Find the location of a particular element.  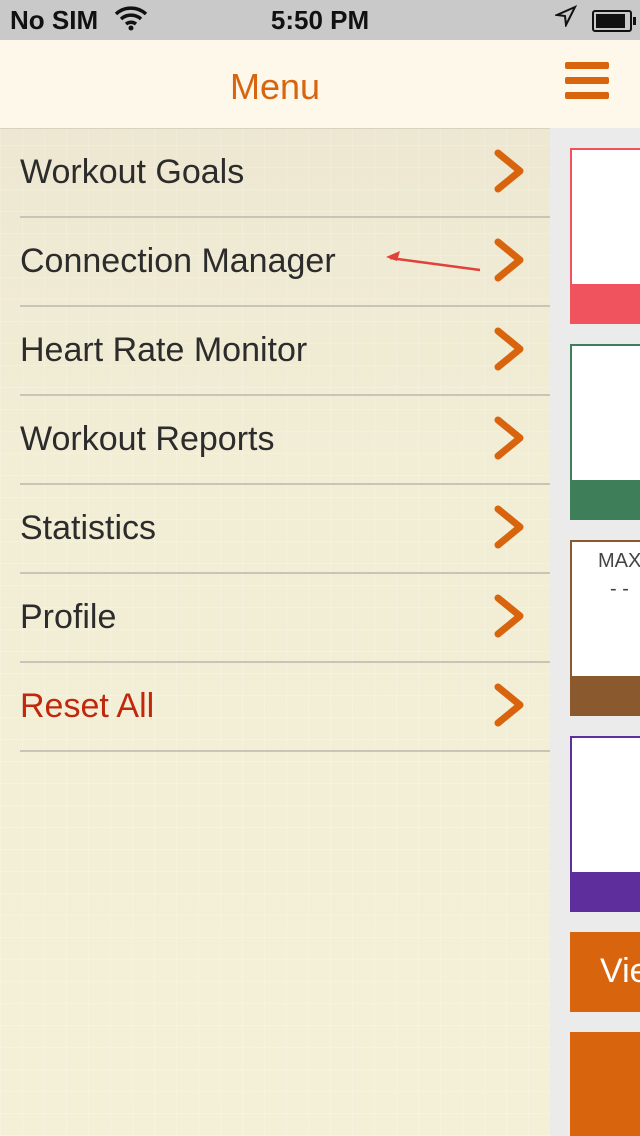

menu-item-workout-reports: Workout Reports is located at coordinates (285, 440).